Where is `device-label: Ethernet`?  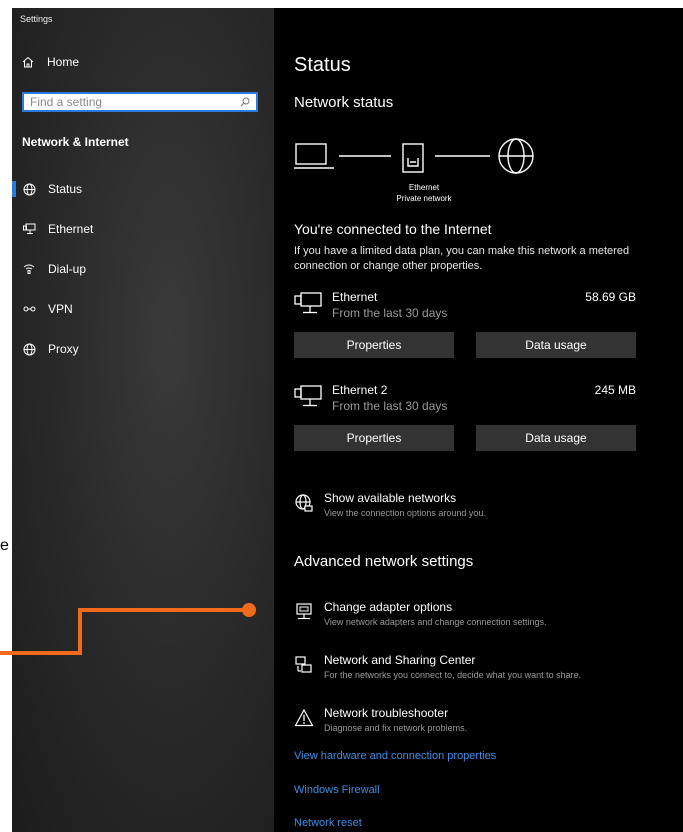 device-label: Ethernet is located at coordinates (424, 187).